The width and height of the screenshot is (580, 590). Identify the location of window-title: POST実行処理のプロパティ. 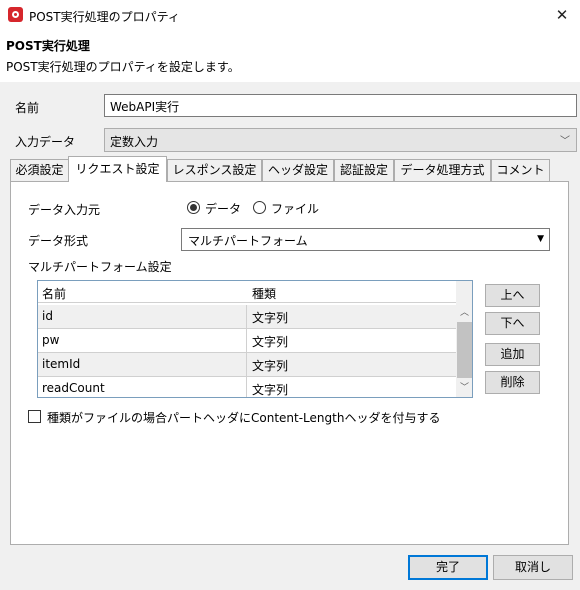
(104, 17).